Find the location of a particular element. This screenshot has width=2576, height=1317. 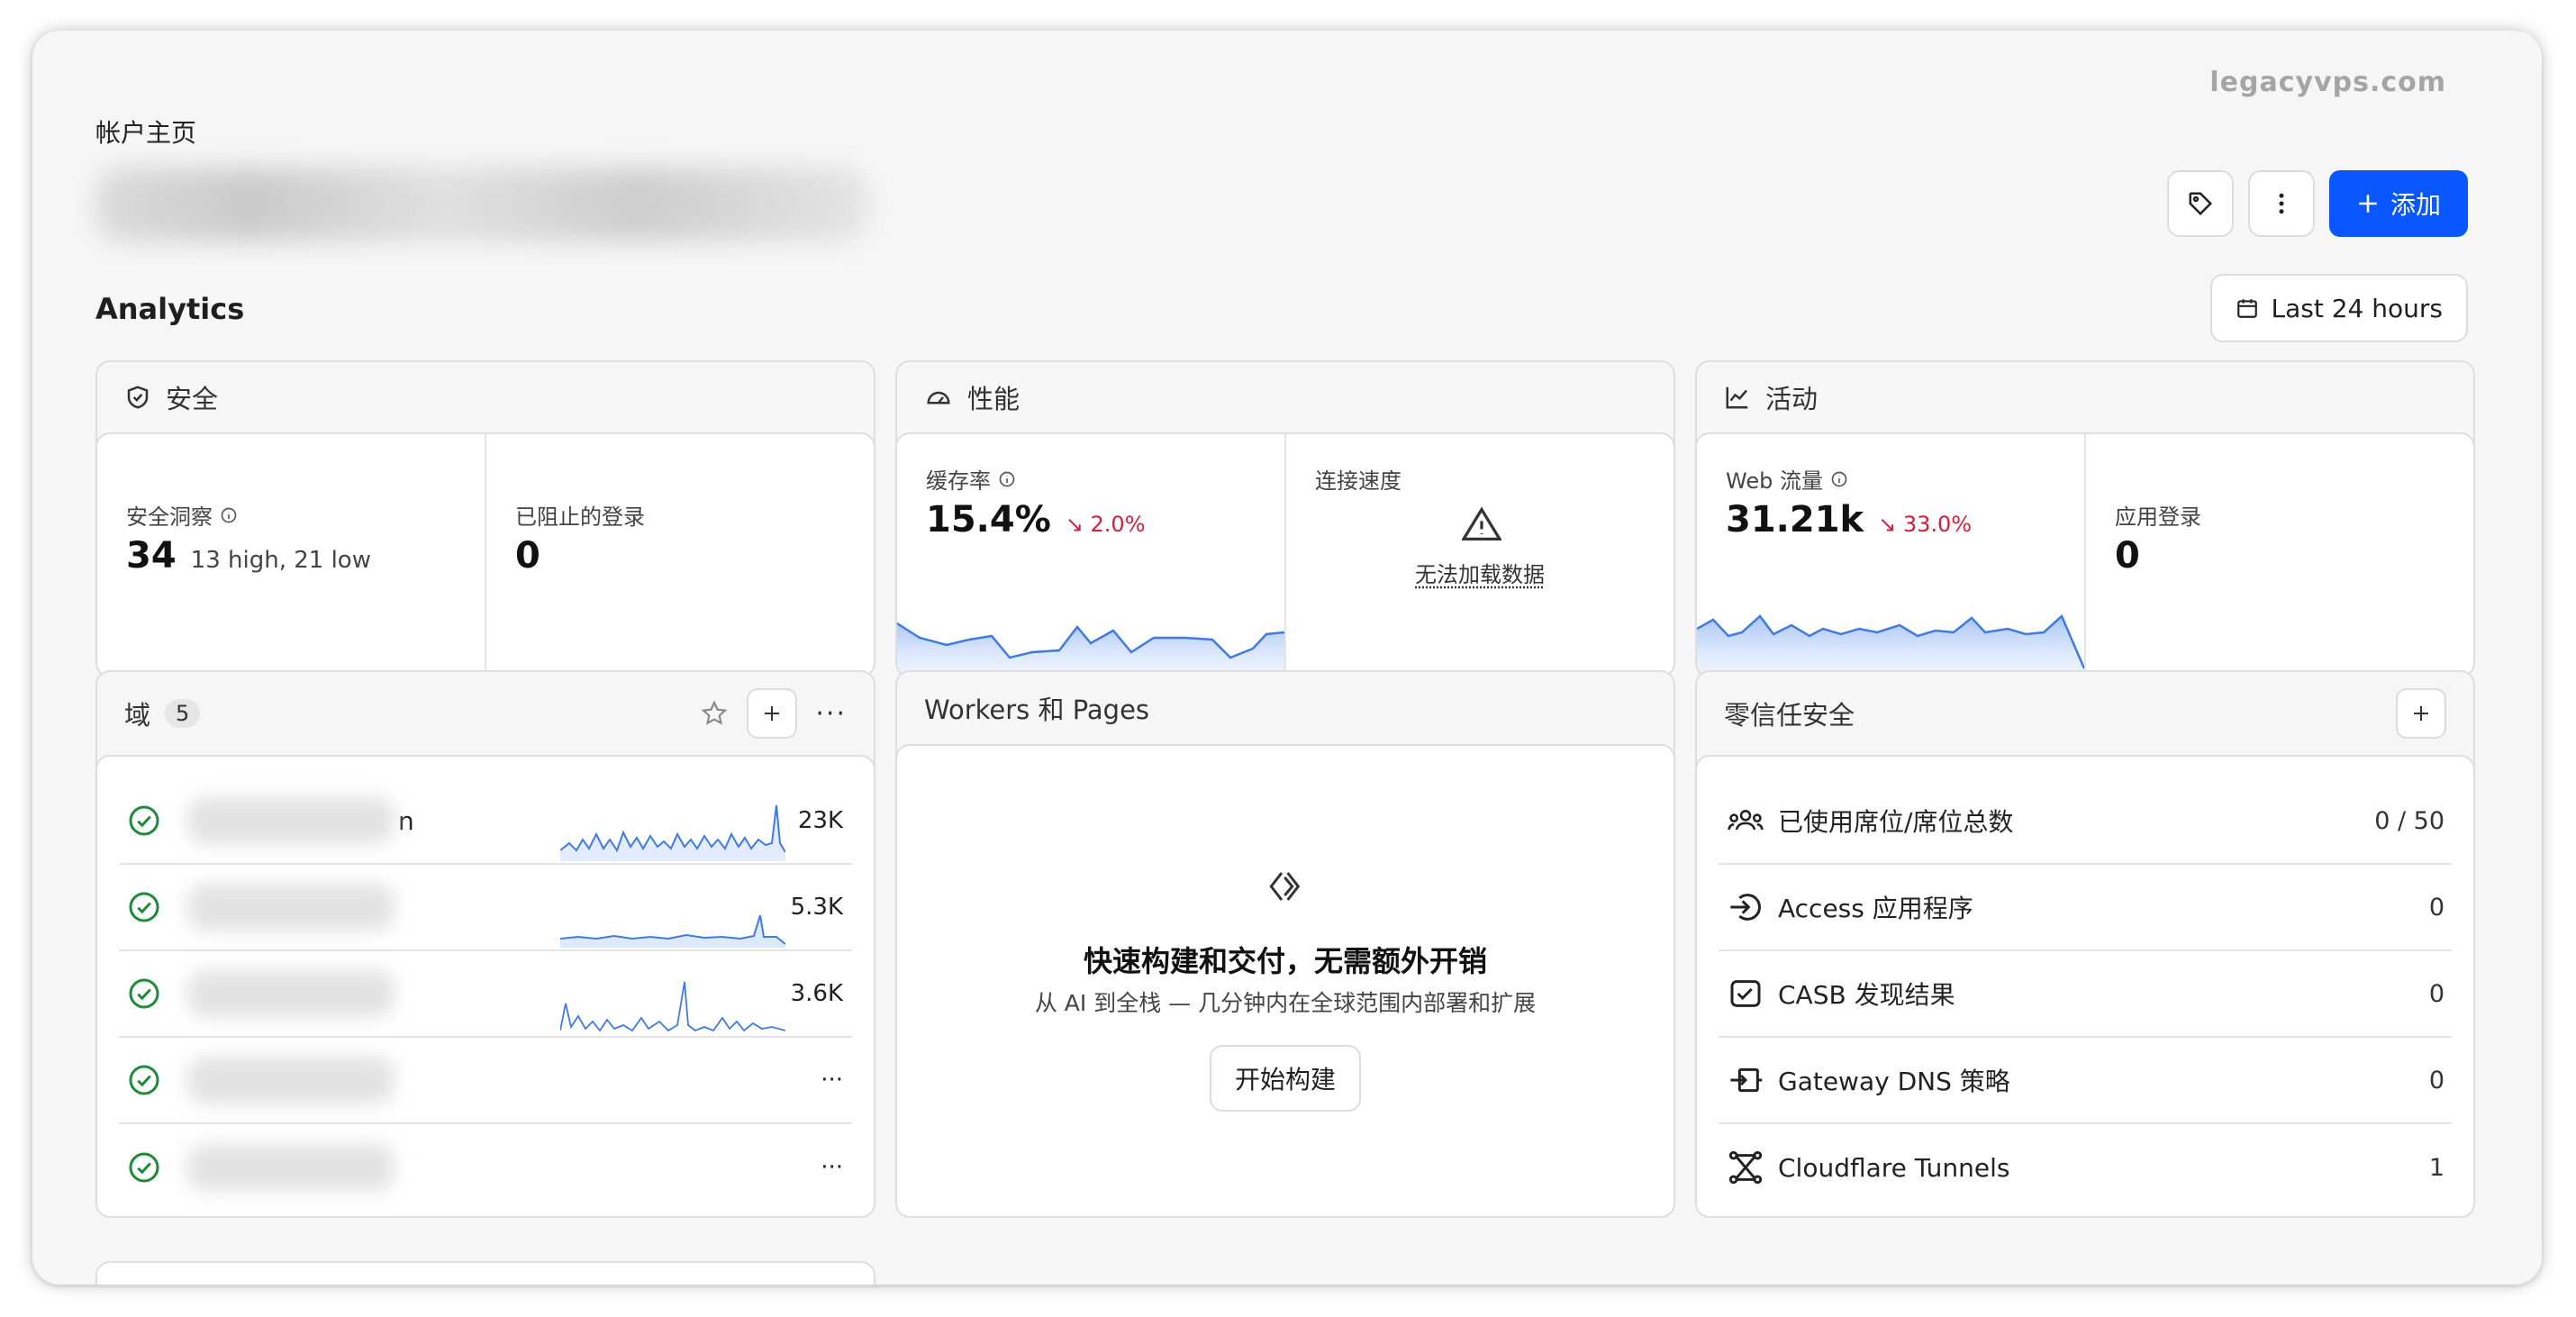

domain-requests-value: 5.3K is located at coordinates (816, 907).